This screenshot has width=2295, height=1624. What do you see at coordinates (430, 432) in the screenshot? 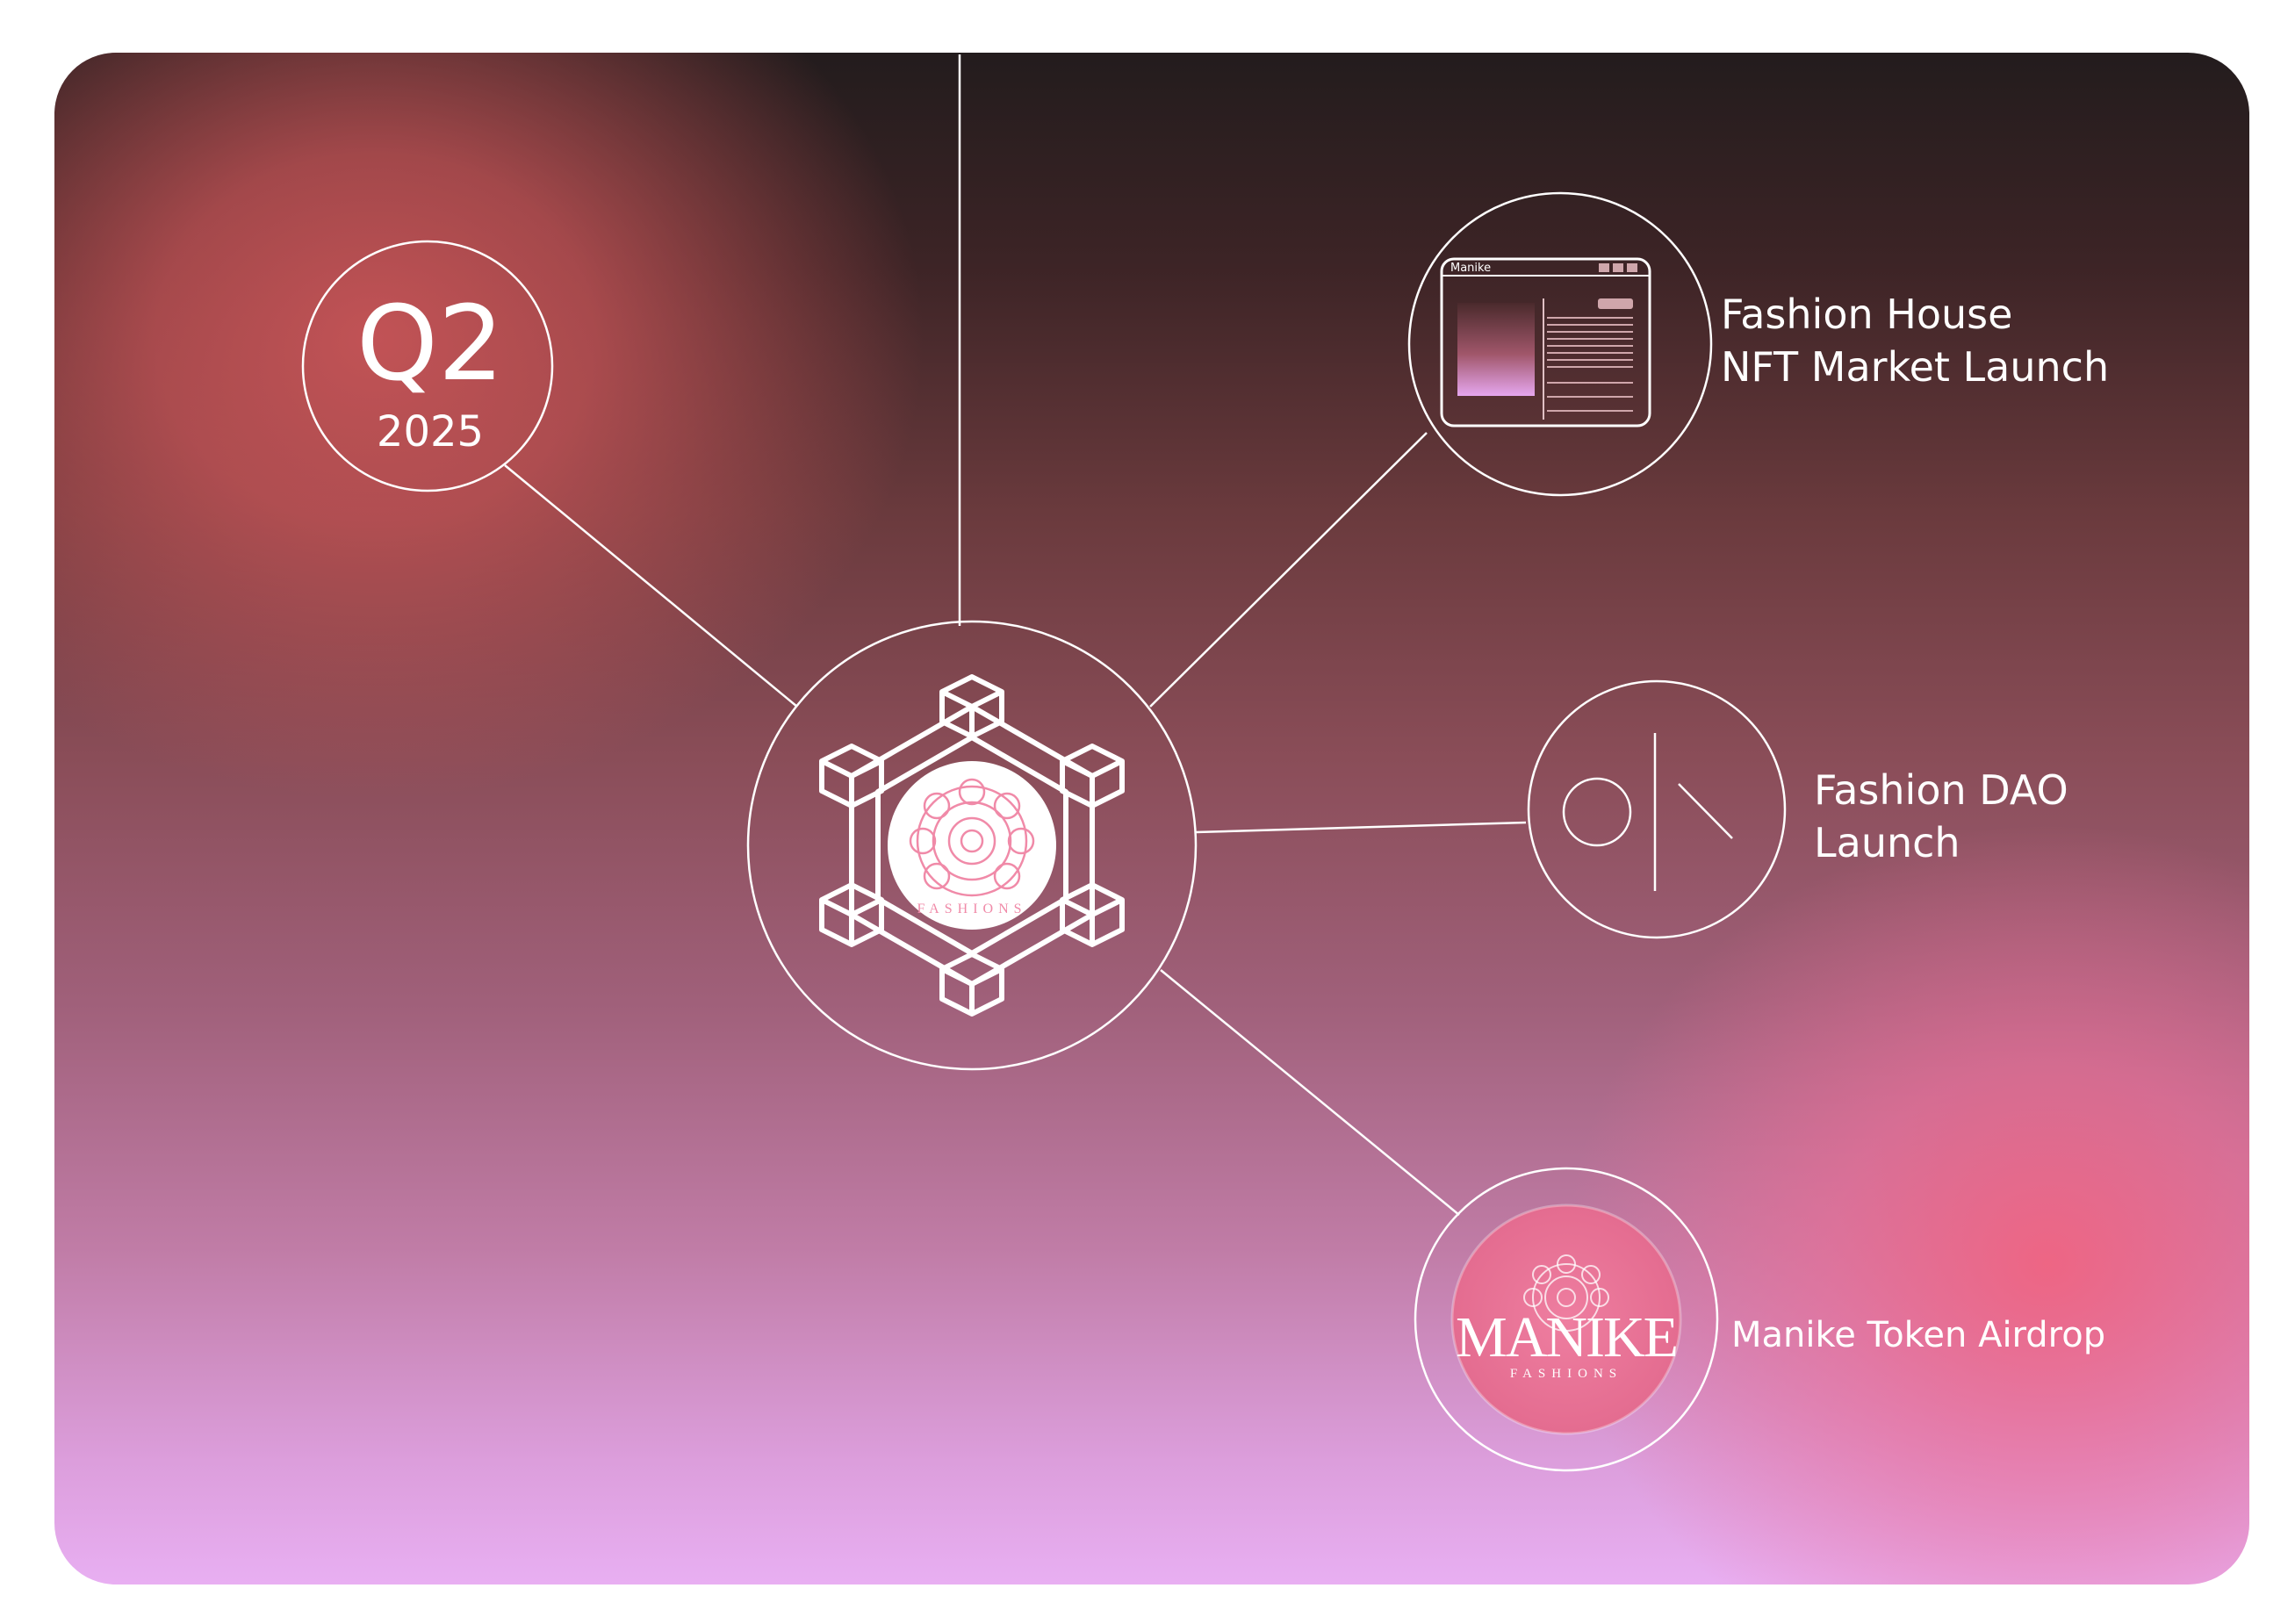
I see `year-label: 2025` at bounding box center [430, 432].